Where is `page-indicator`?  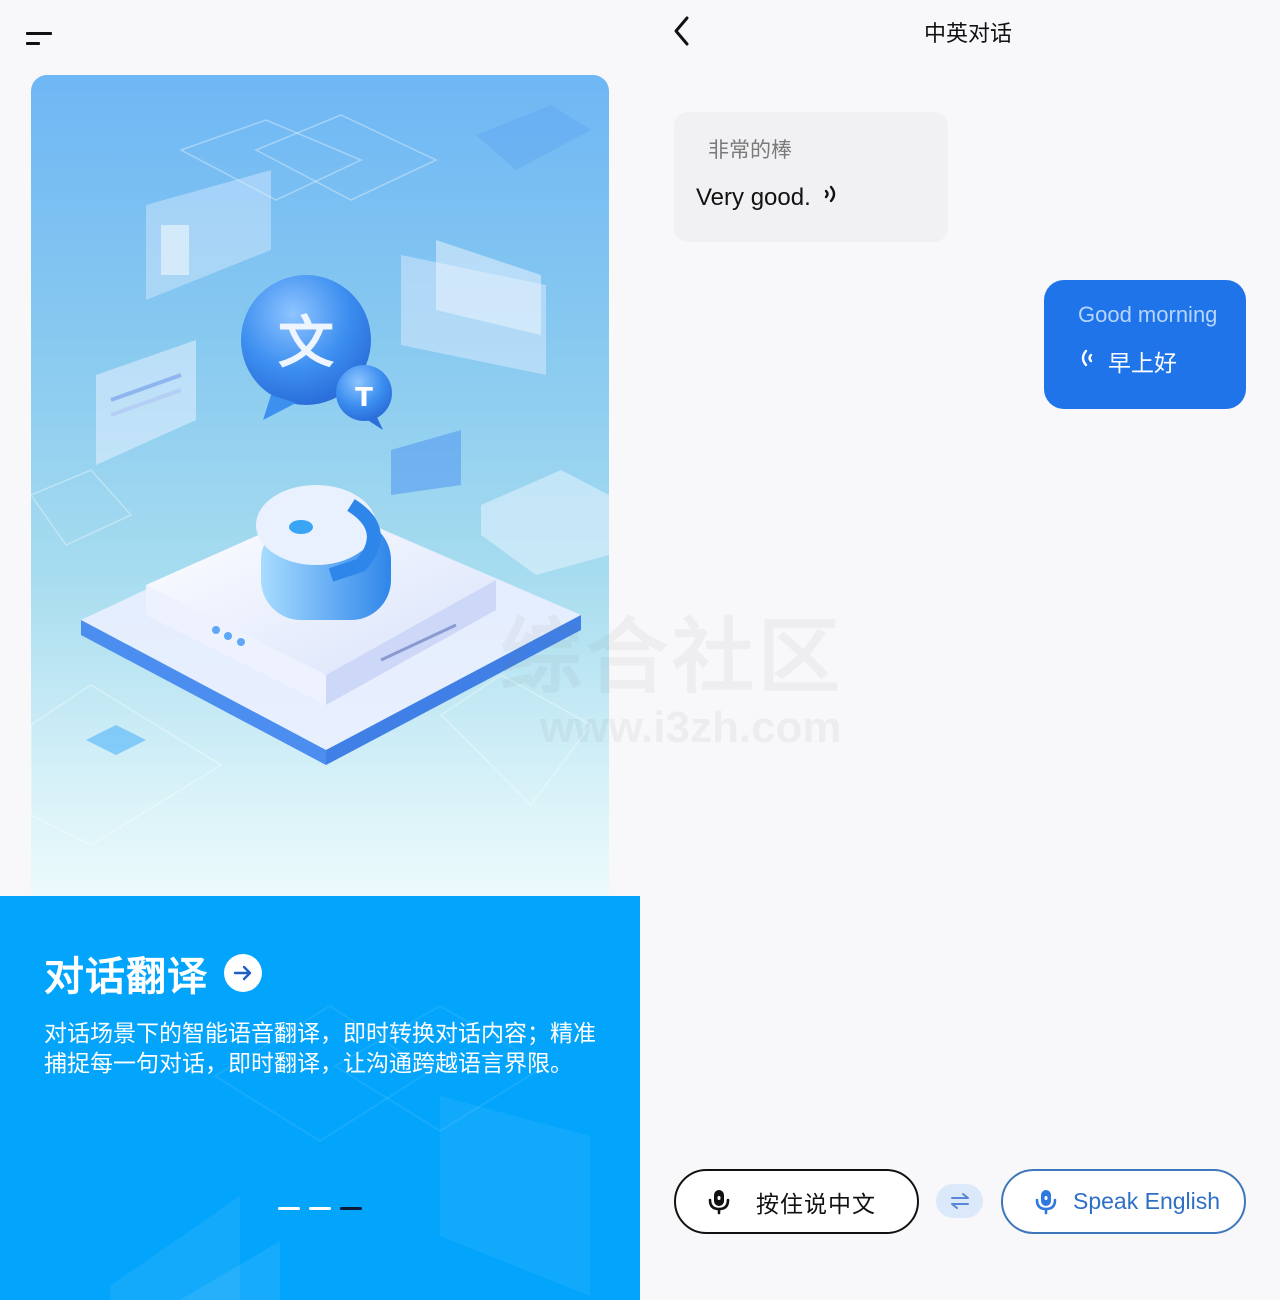
page-indicator is located at coordinates (320, 1208).